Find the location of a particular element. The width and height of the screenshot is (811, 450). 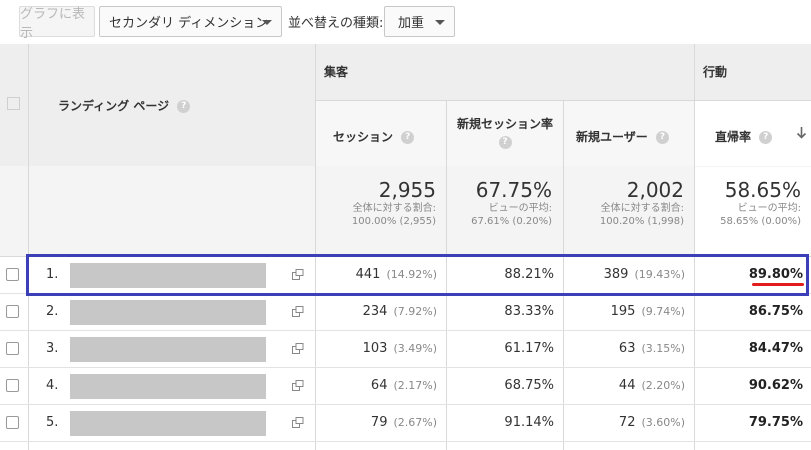

group-header-acquisition: 集客 is located at coordinates (336, 72).